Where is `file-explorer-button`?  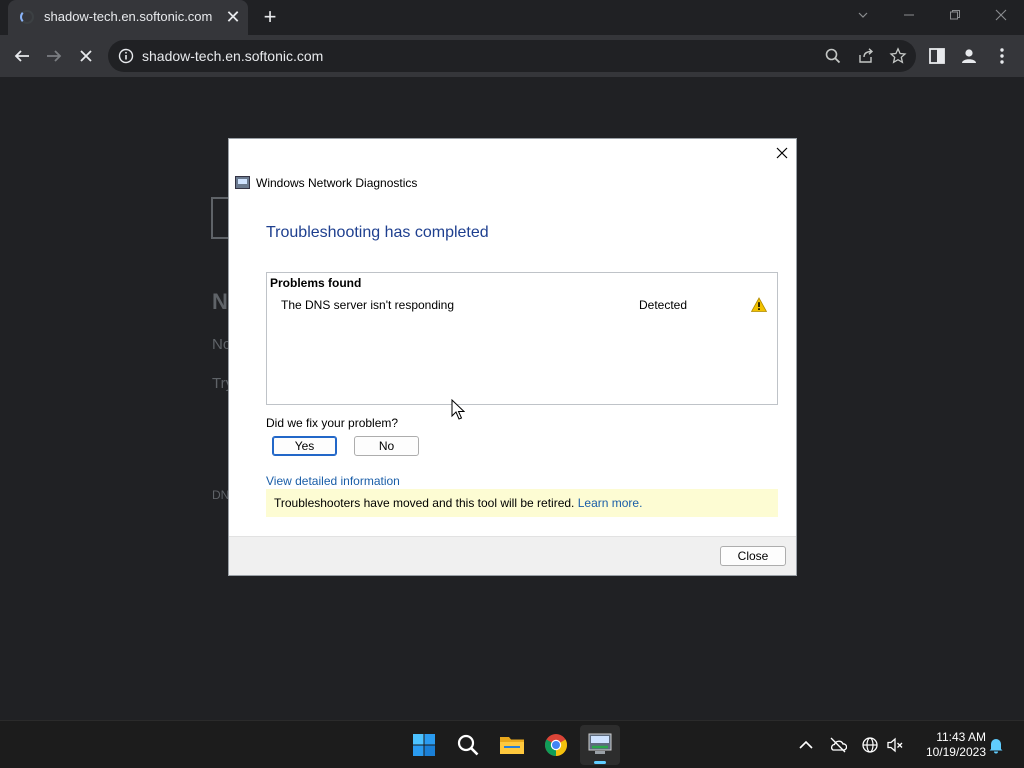
file-explorer-button is located at coordinates (512, 745).